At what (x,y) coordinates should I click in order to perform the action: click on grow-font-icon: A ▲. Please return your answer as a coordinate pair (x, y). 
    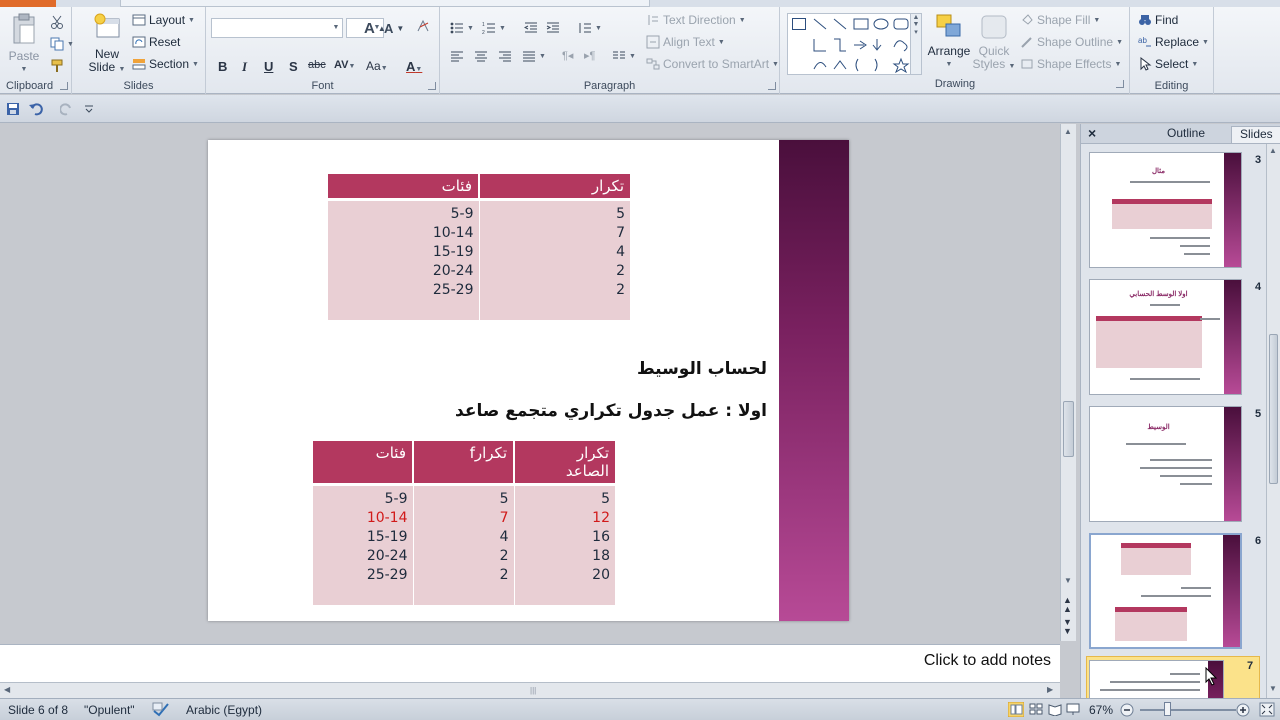
    Looking at the image, I should click on (375, 28).